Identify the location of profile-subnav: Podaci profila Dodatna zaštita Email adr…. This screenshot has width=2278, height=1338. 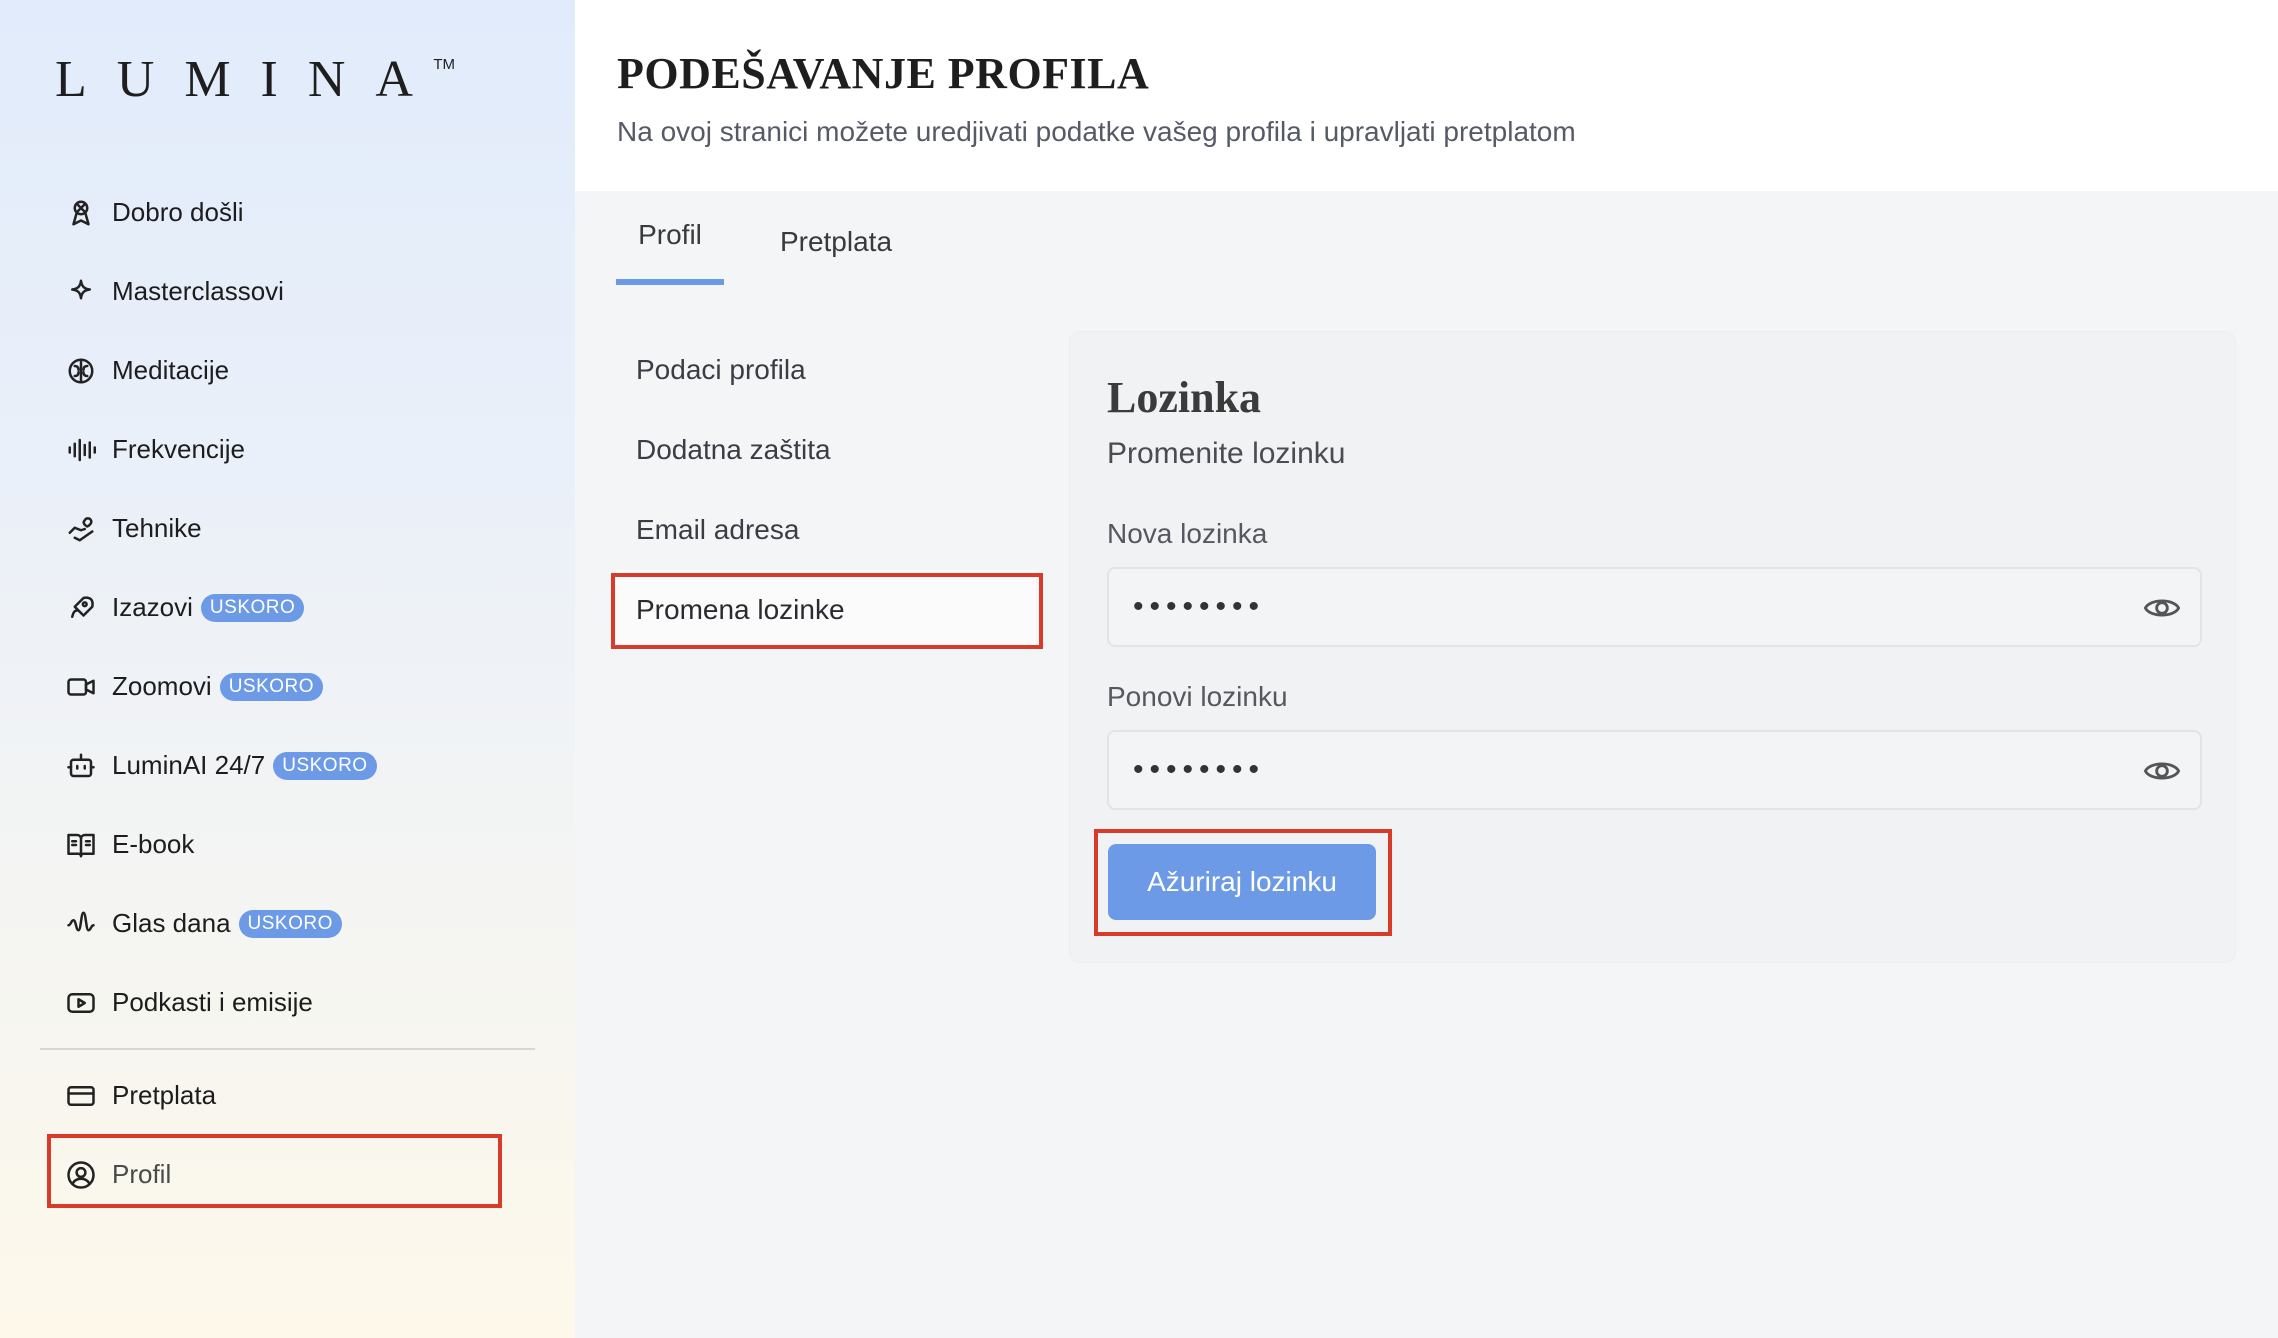
(826, 490).